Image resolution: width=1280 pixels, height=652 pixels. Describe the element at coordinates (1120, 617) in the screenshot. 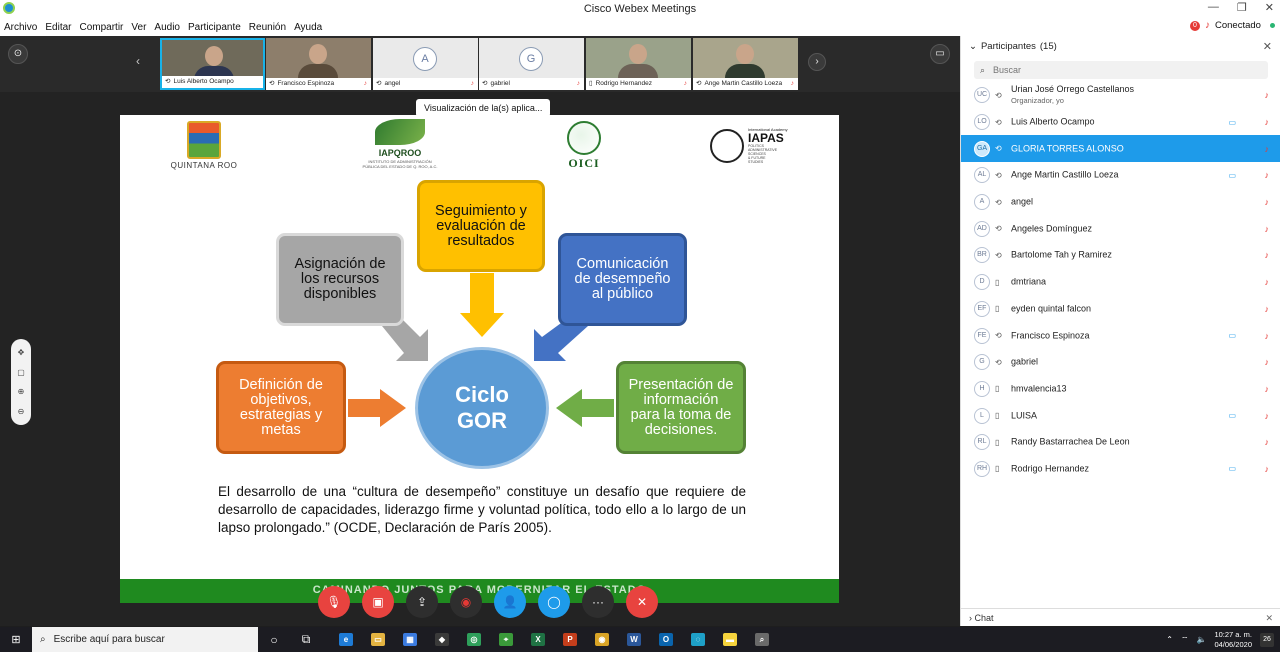

I see `chat-section: › Chat ✕` at that location.